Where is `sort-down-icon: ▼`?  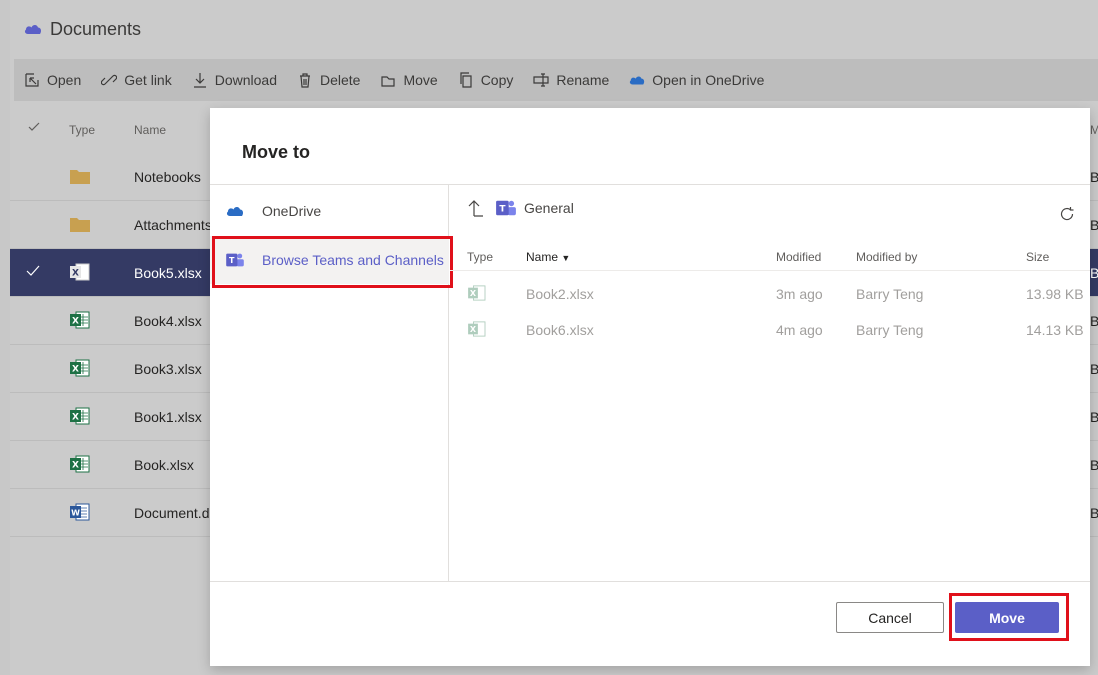
sort-down-icon: ▼ is located at coordinates (566, 258).